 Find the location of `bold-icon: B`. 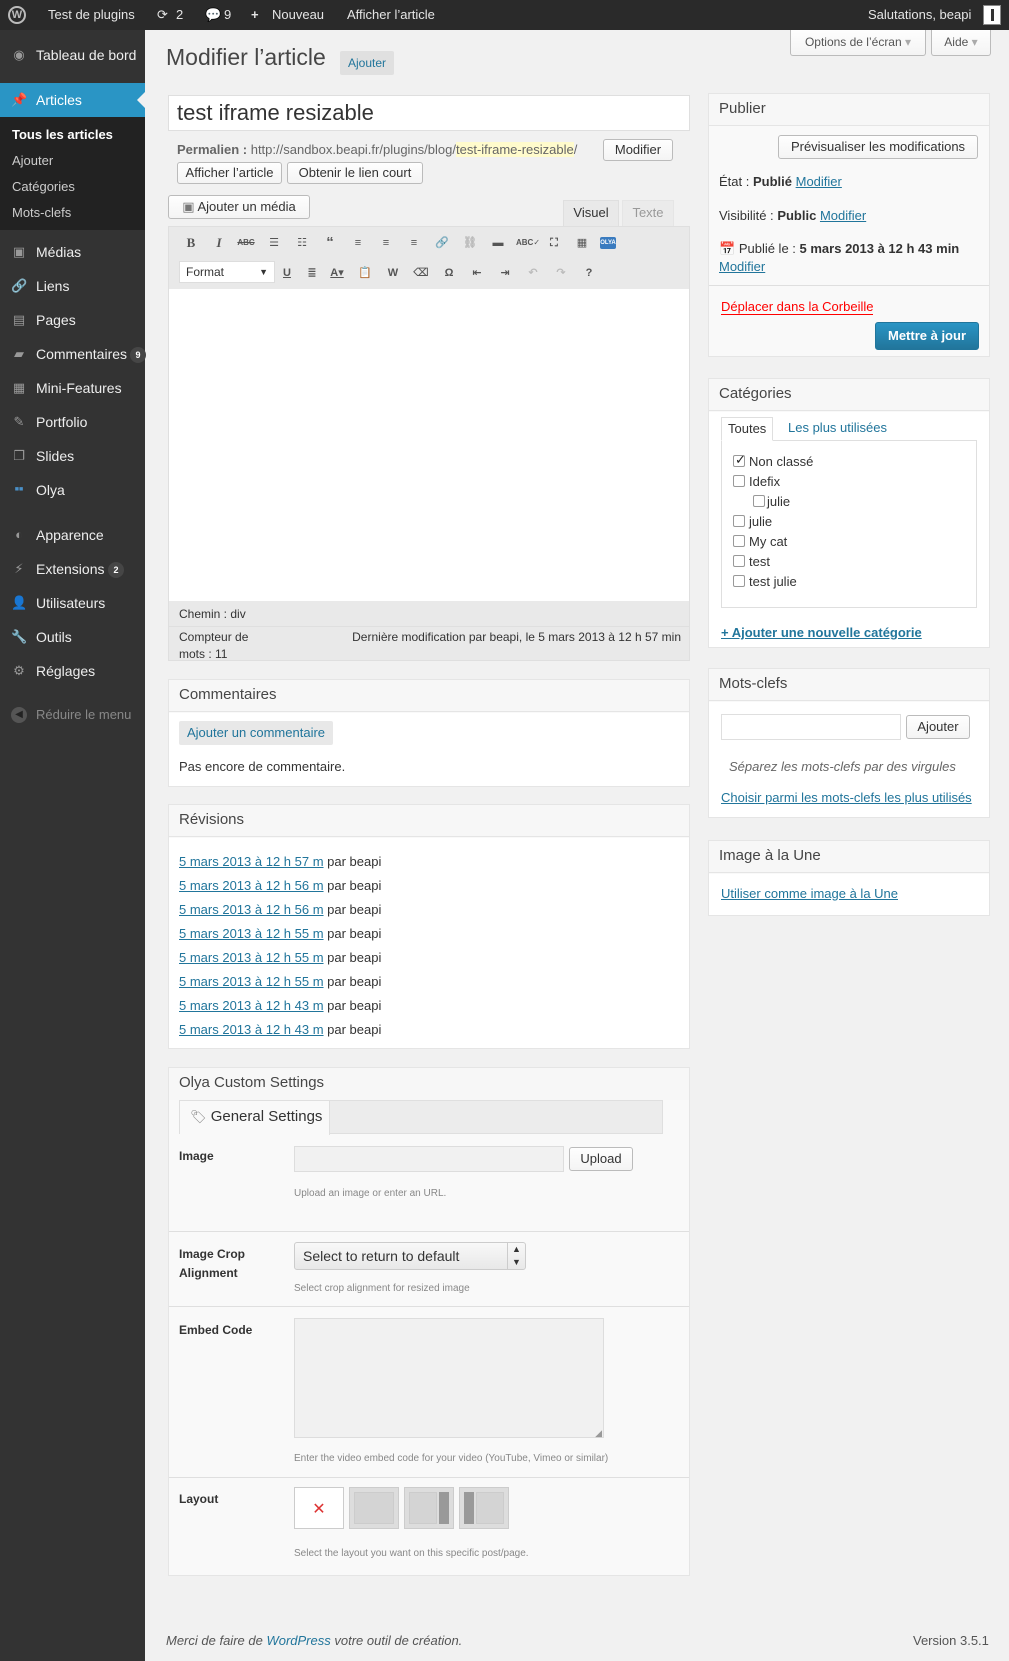

bold-icon: B is located at coordinates (191, 243).